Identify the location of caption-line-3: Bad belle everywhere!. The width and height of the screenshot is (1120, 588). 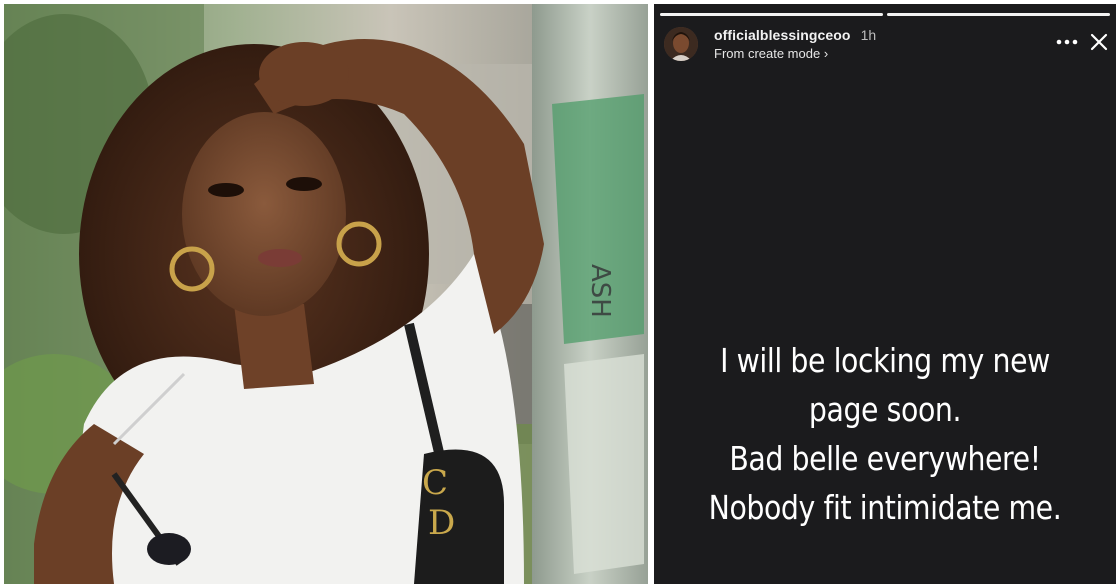
(885, 458).